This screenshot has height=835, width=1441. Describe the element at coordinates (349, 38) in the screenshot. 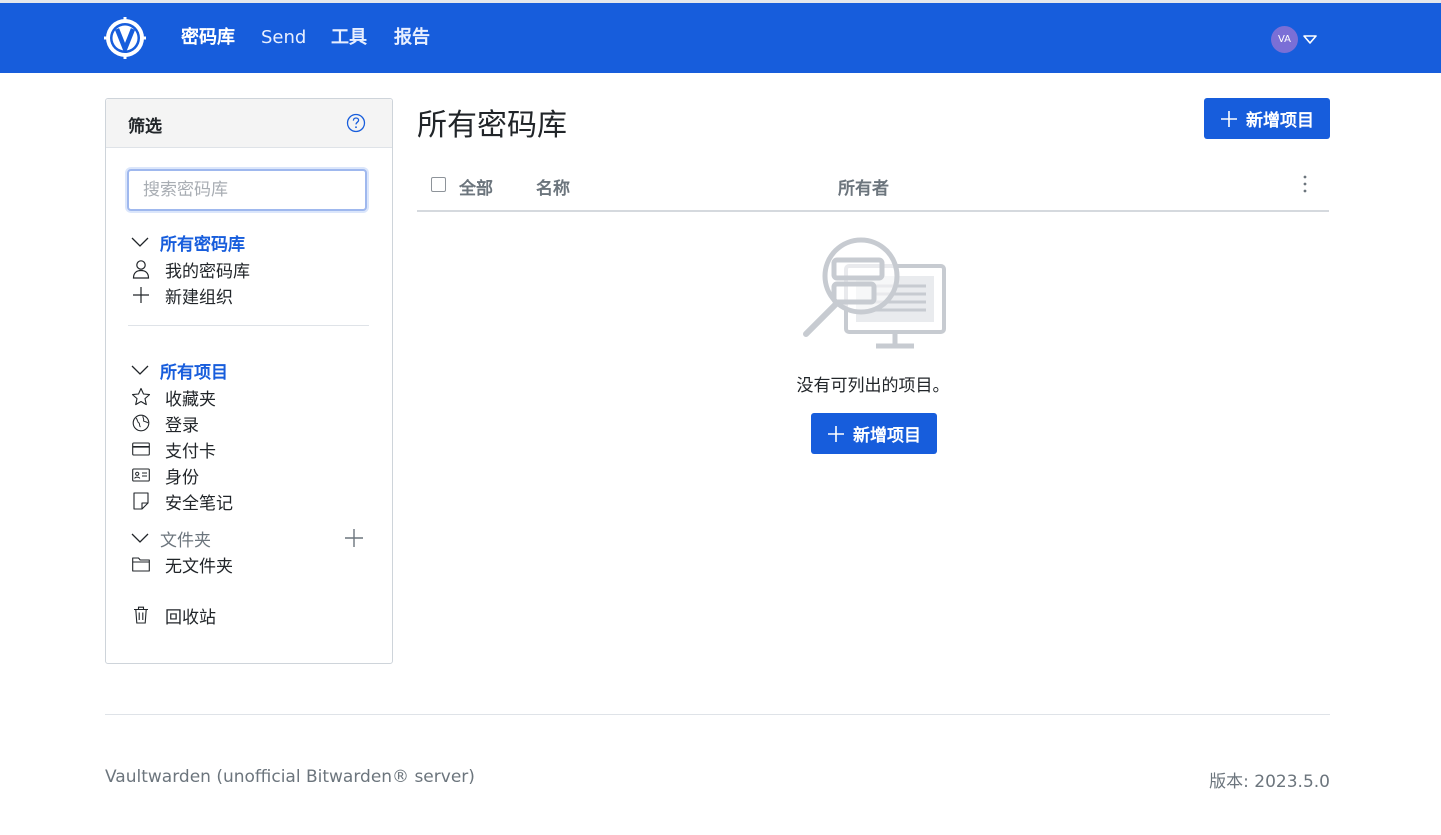

I see `nav-tools: 工具` at that location.